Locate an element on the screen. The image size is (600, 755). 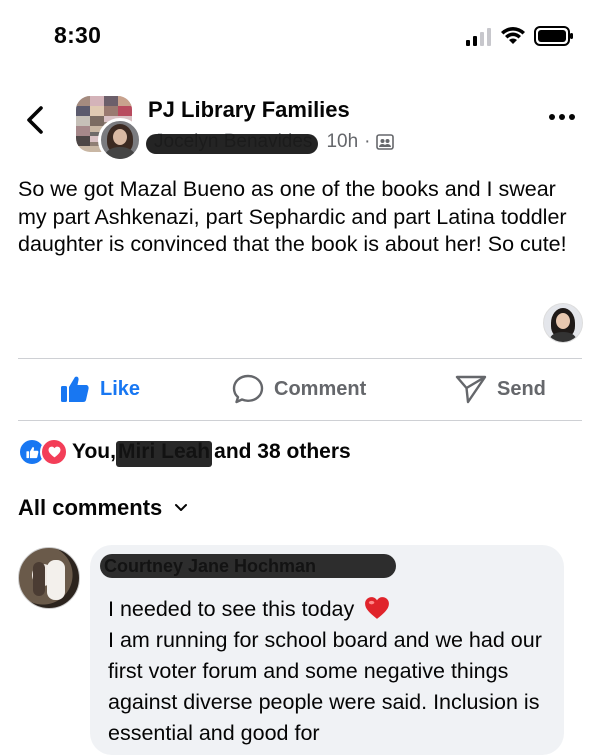
comments-filter: All comments is located at coordinates (103, 508).